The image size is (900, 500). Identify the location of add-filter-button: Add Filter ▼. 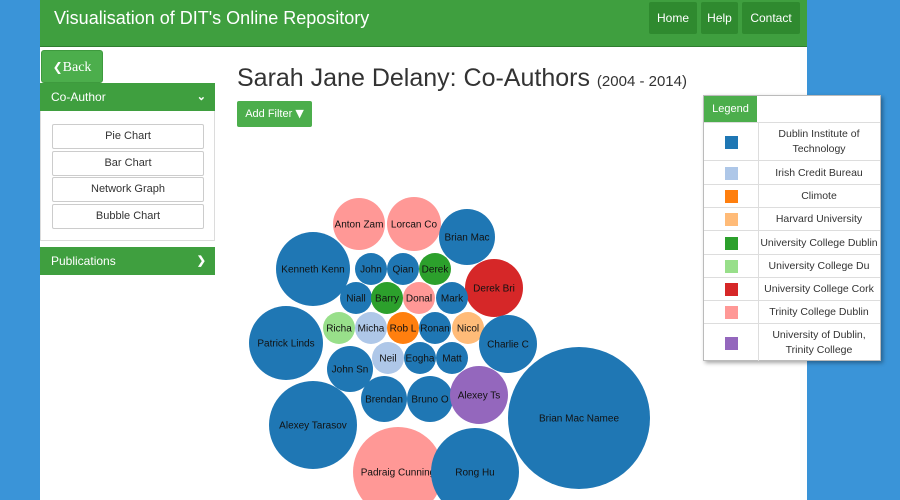
(274, 114).